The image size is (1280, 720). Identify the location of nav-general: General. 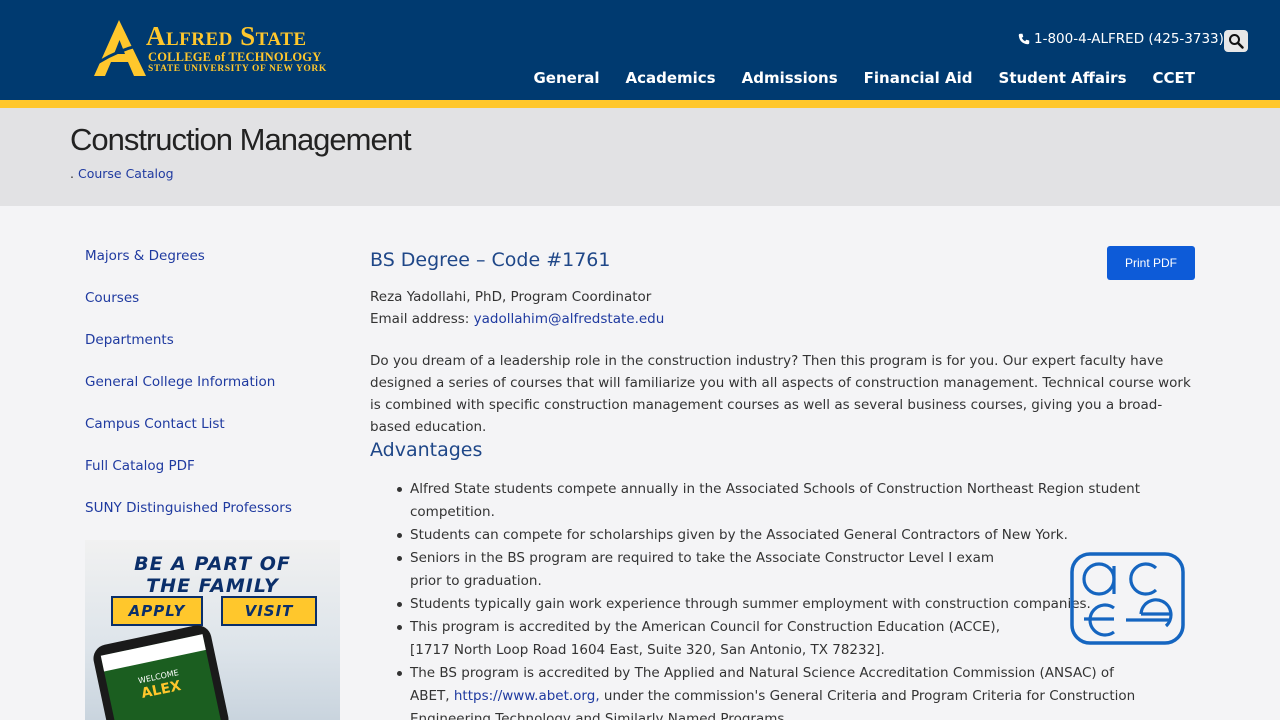
(566, 78).